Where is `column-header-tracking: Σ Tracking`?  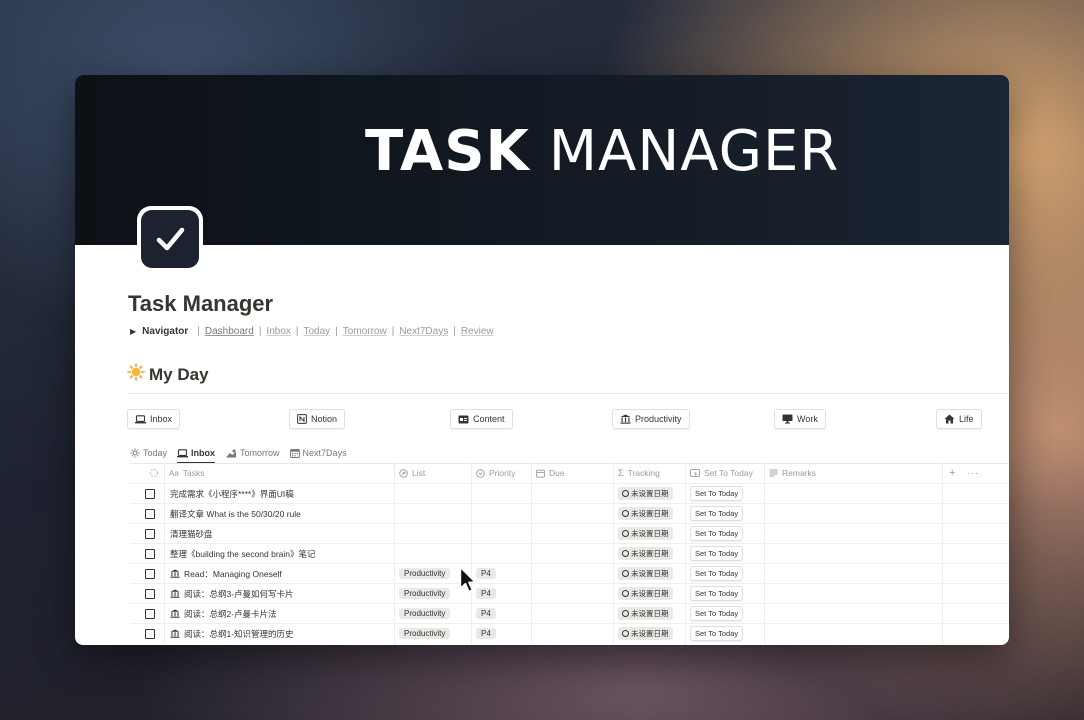
column-header-tracking: Σ Tracking is located at coordinates (636, 473).